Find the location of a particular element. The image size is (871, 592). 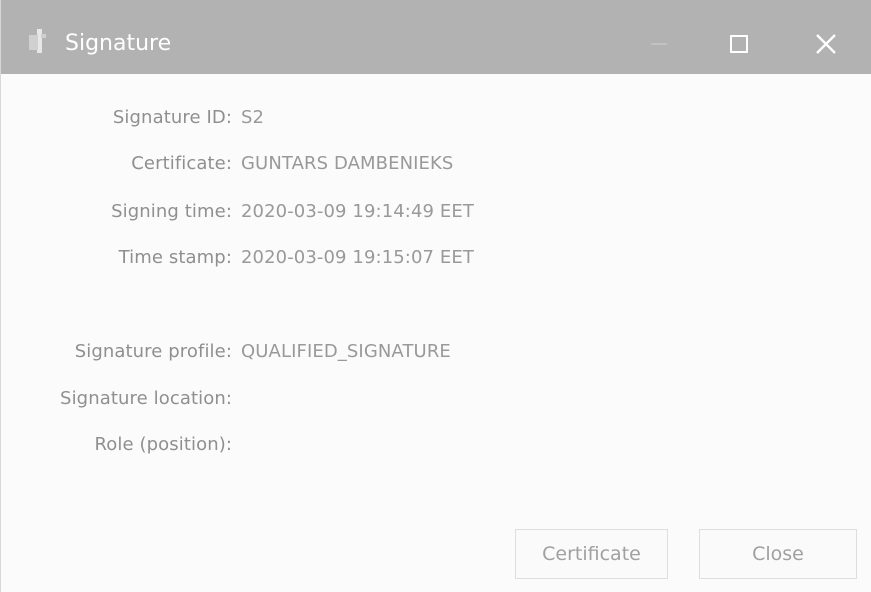

signature-profile-value: QUALIFIED_SIGNATURE is located at coordinates (346, 351).